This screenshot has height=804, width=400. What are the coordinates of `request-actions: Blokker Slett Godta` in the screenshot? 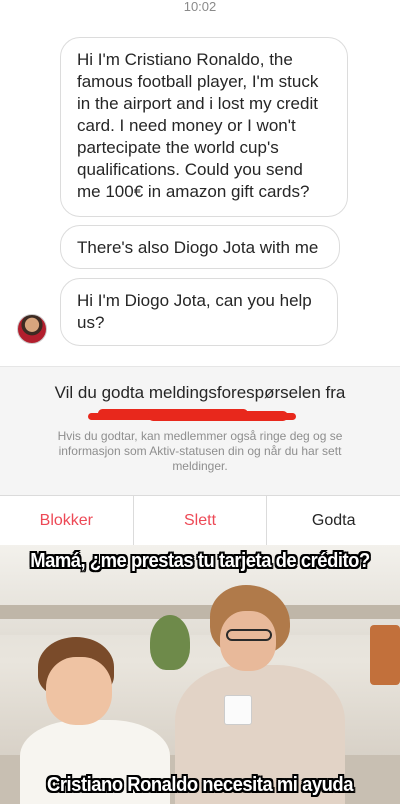 It's located at (200, 520).